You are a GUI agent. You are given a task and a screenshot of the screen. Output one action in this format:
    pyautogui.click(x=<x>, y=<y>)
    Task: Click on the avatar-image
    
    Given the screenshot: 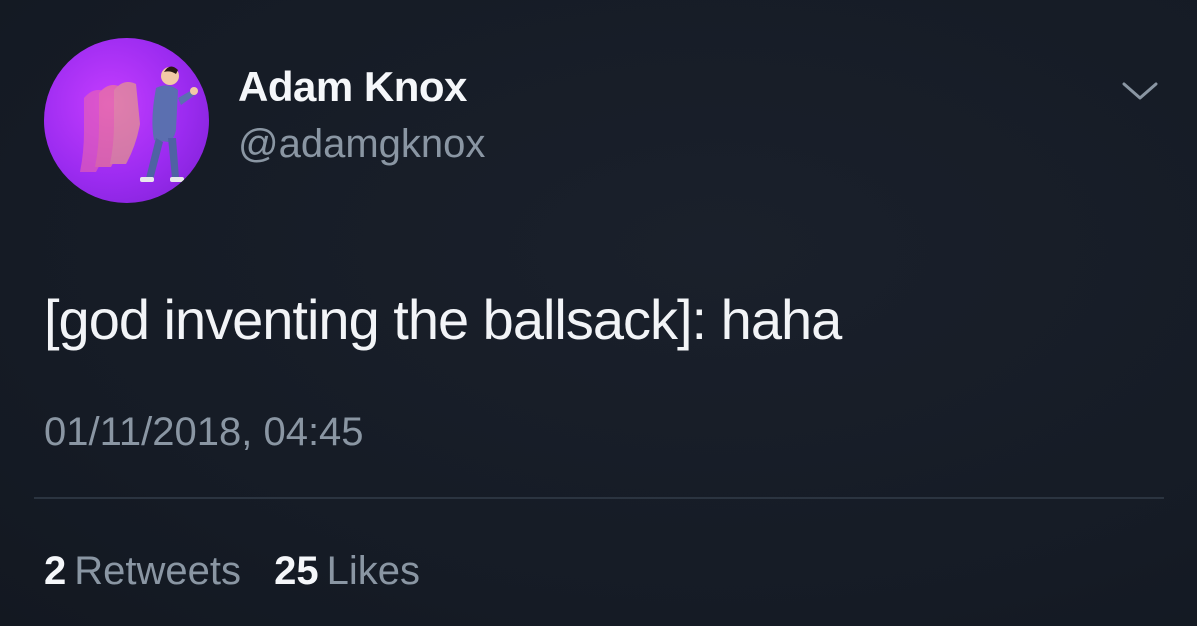 What is the action you would take?
    pyautogui.click(x=139, y=124)
    